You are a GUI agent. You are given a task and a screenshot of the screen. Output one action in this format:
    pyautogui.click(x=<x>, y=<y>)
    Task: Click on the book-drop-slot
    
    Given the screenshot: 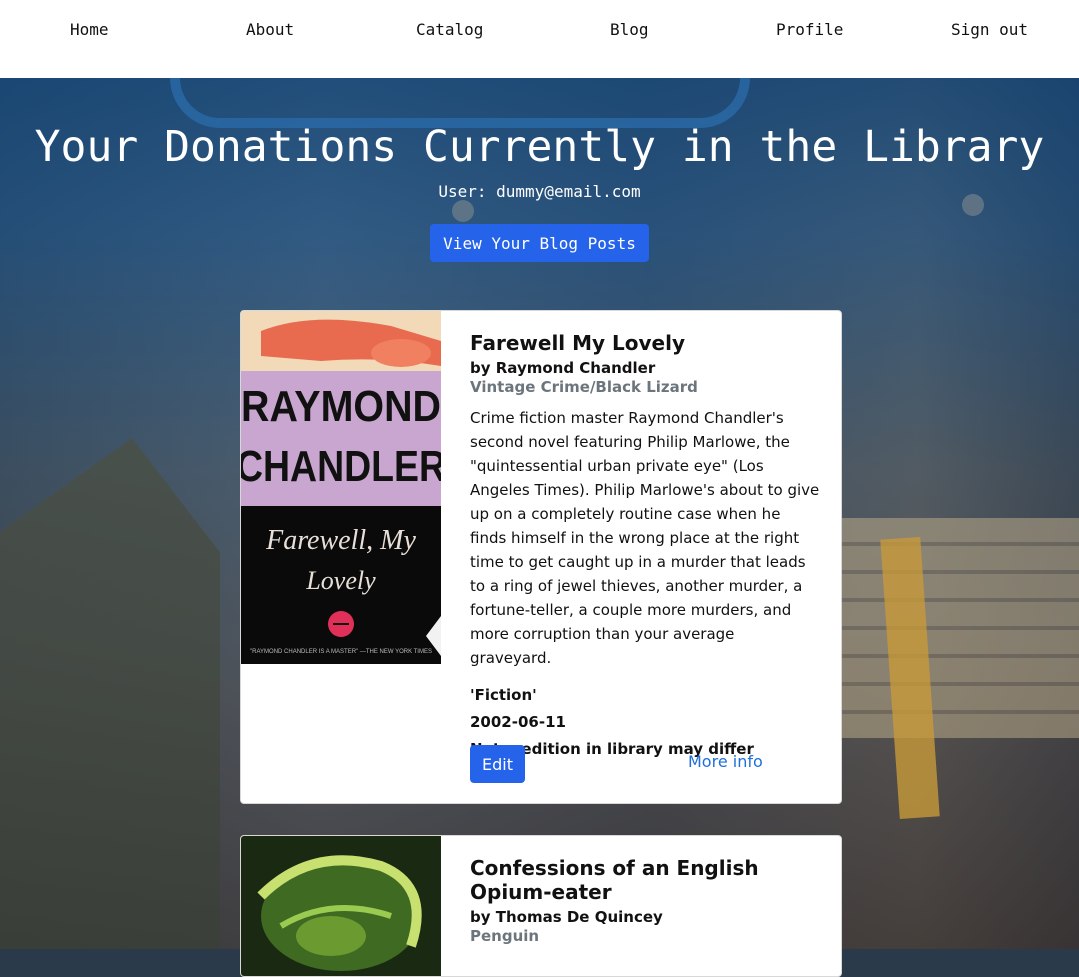 What is the action you would take?
    pyautogui.click(x=460, y=103)
    